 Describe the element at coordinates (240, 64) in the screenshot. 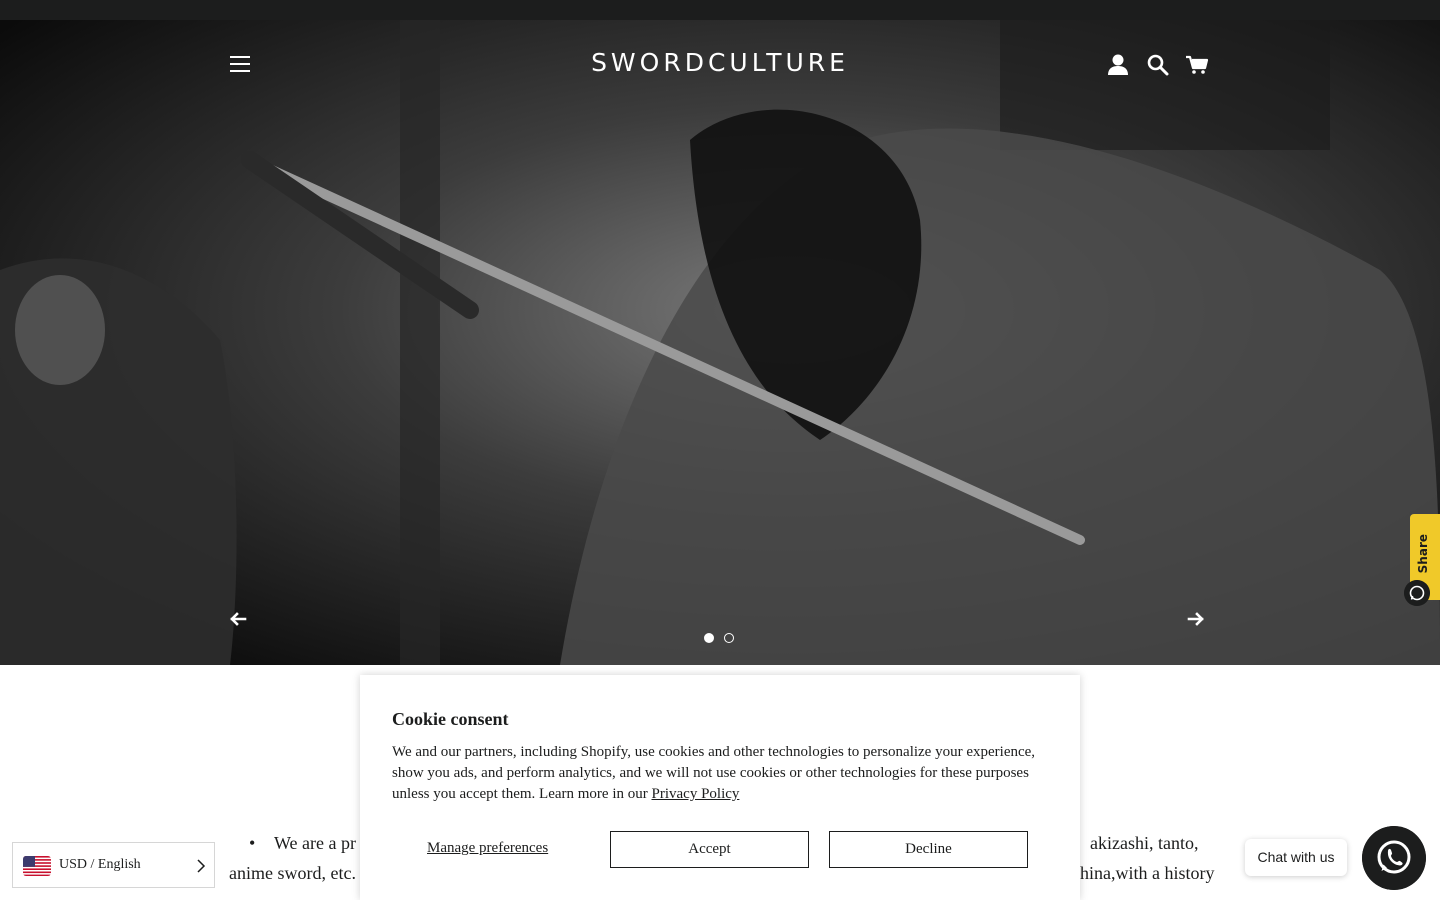

I see `menu-button` at that location.